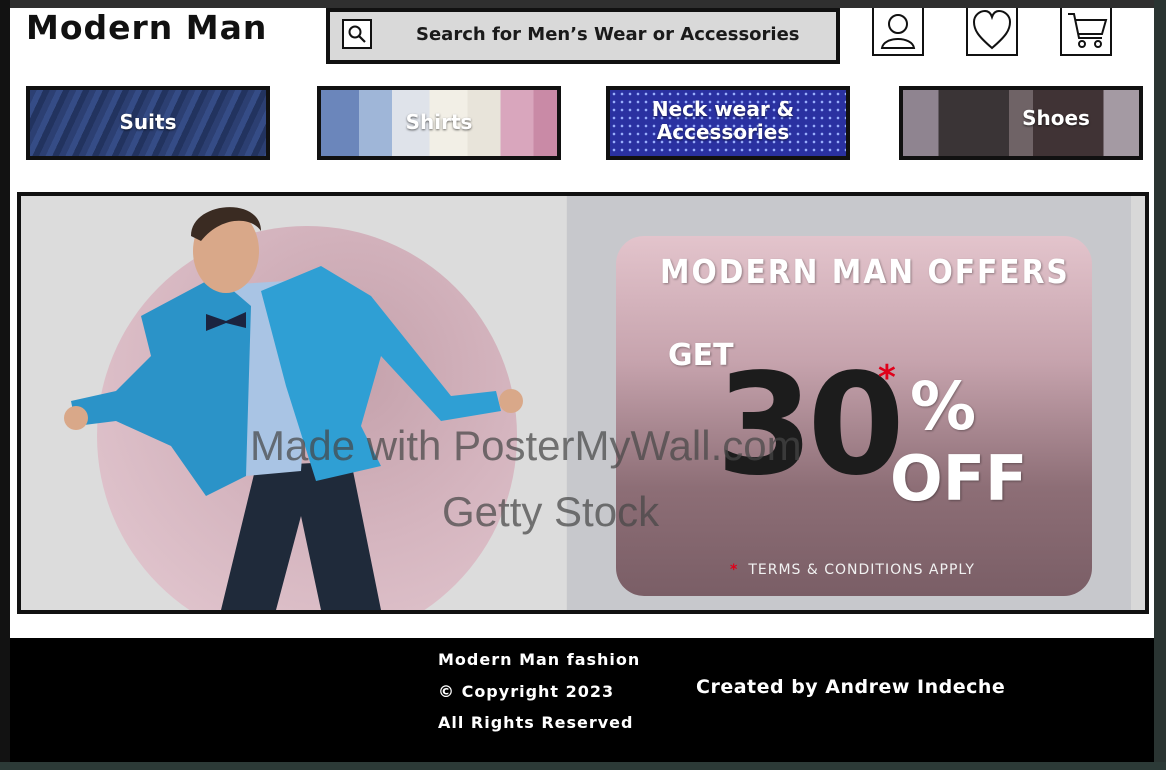 The height and width of the screenshot is (770, 1166). I want to click on category-label: Shirts, so click(439, 122).